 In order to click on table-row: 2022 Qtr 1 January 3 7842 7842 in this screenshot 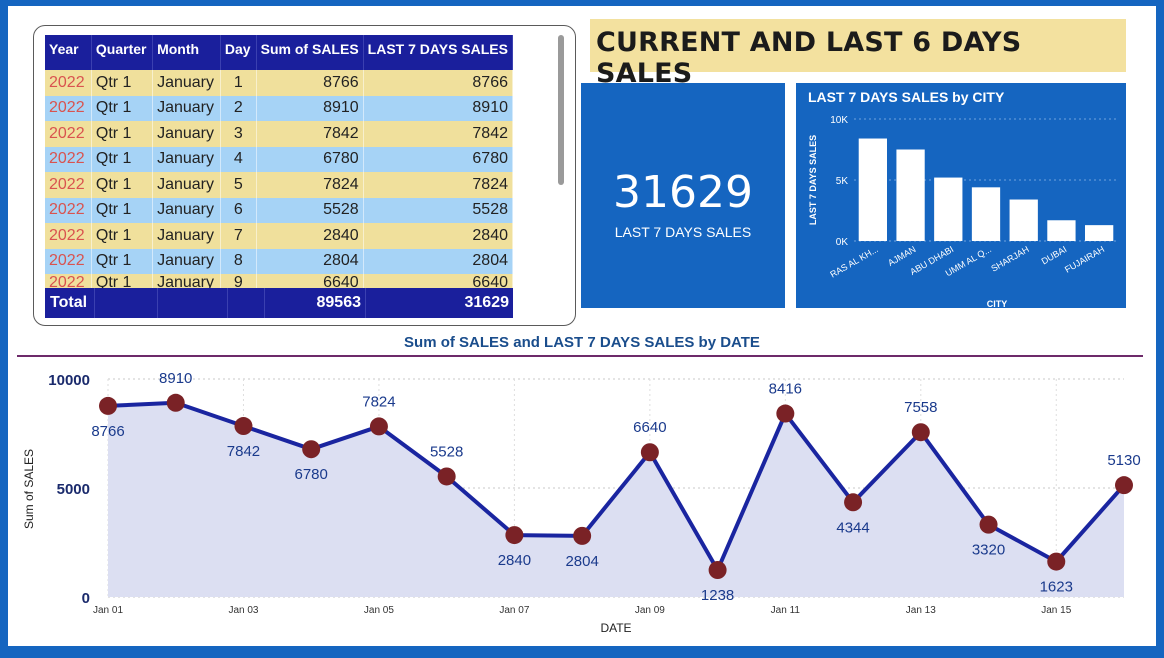, I will do `click(279, 134)`.